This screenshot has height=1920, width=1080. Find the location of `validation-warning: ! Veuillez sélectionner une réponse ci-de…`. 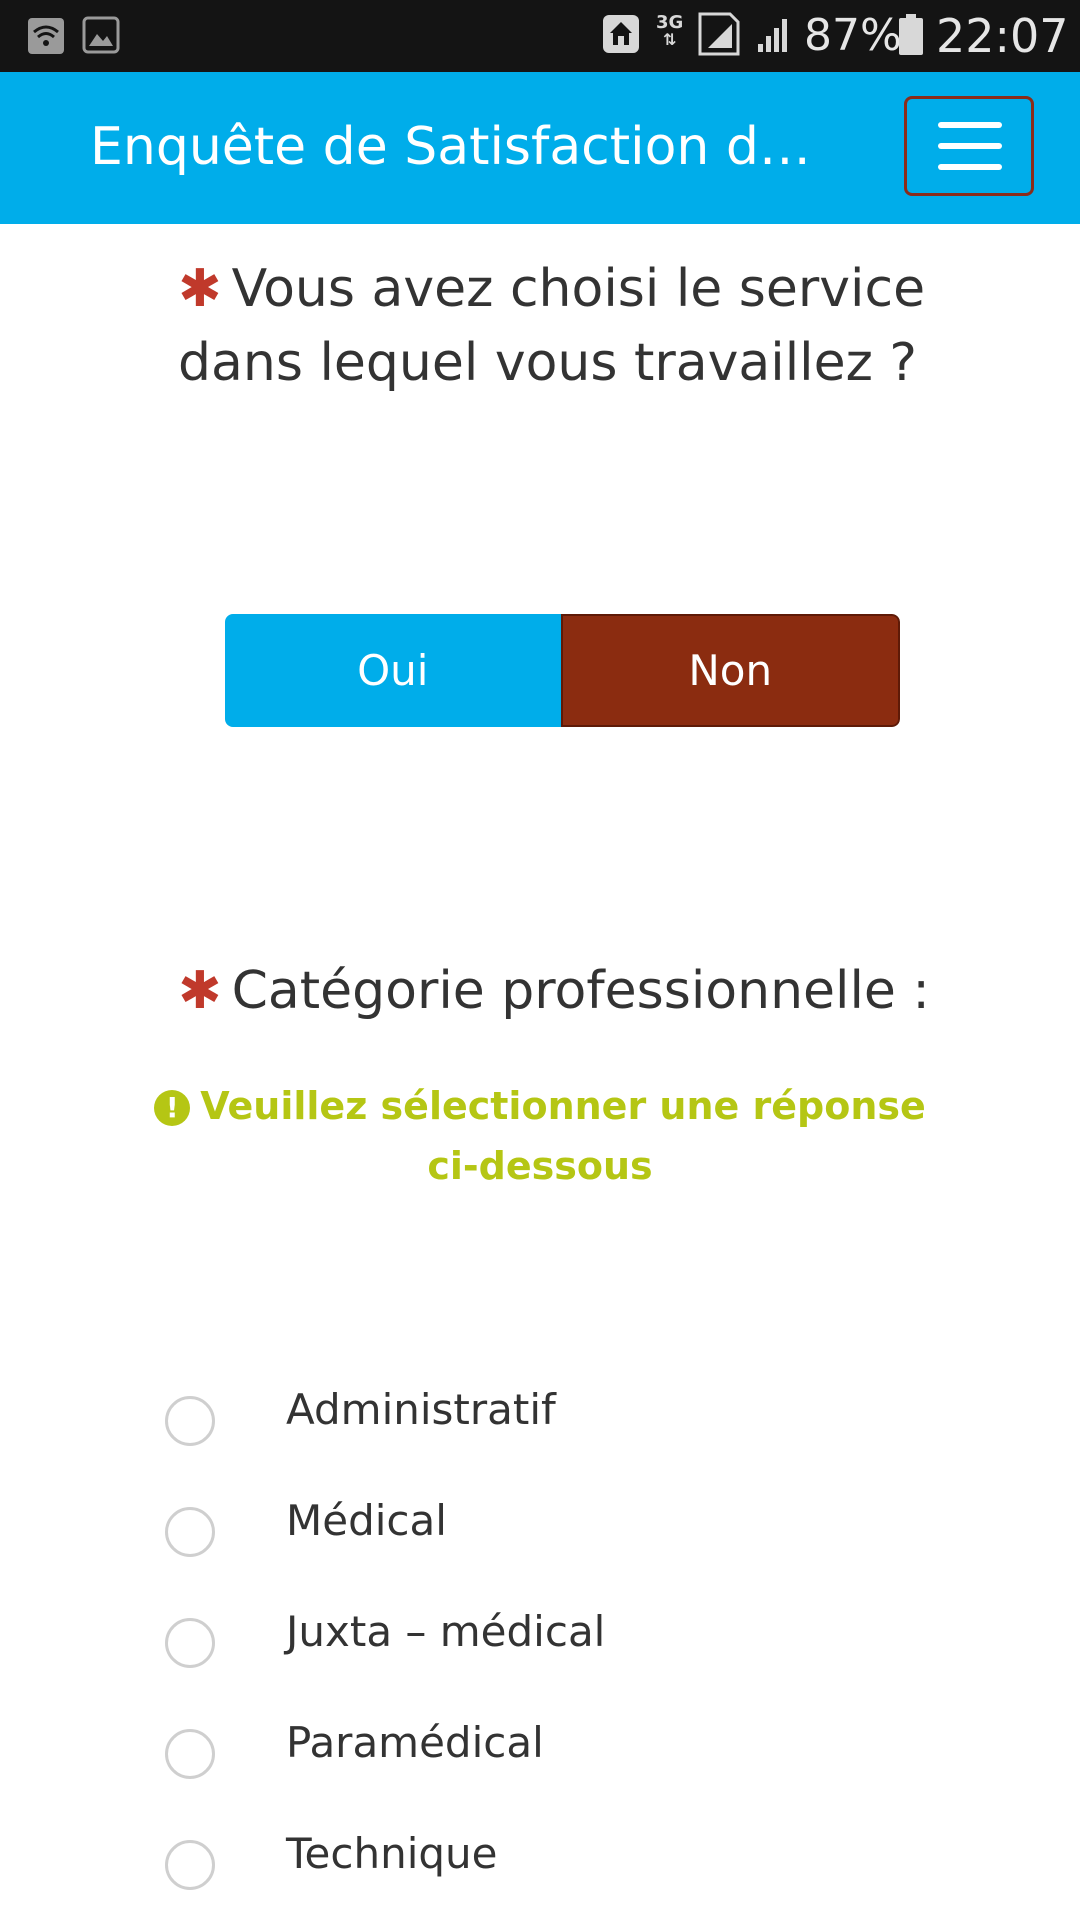

validation-warning: ! Veuillez sélectionner une réponse ci-de… is located at coordinates (540, 1136).